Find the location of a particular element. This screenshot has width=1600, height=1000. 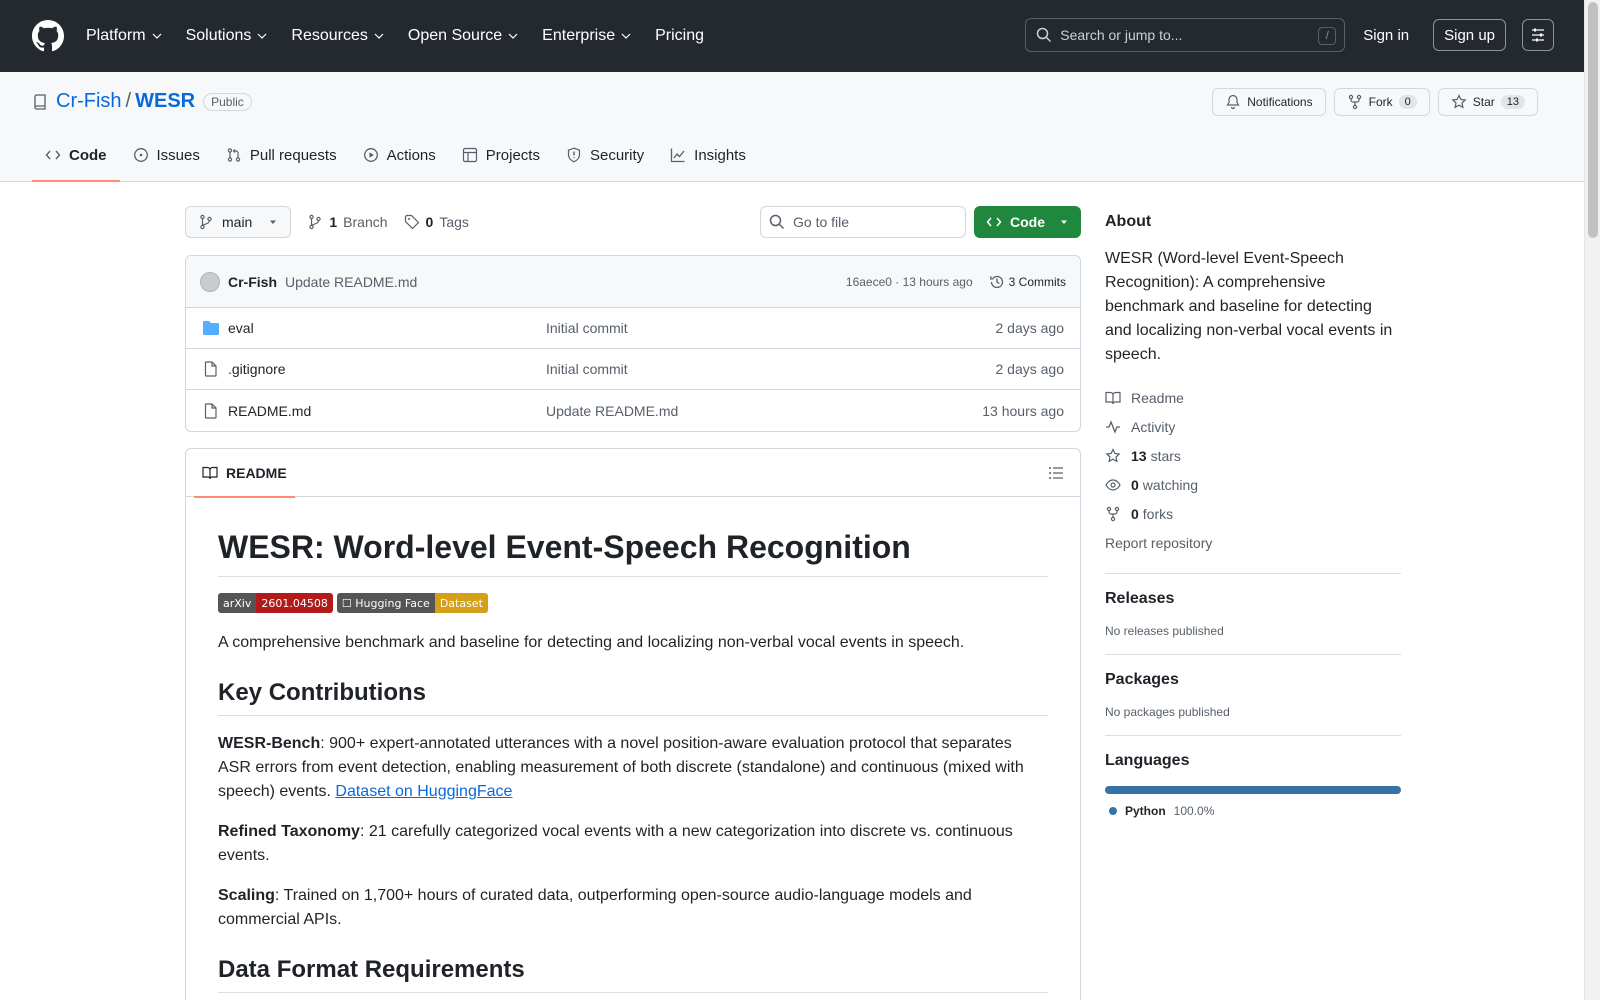

notifications-button: Notifications is located at coordinates (1269, 102).